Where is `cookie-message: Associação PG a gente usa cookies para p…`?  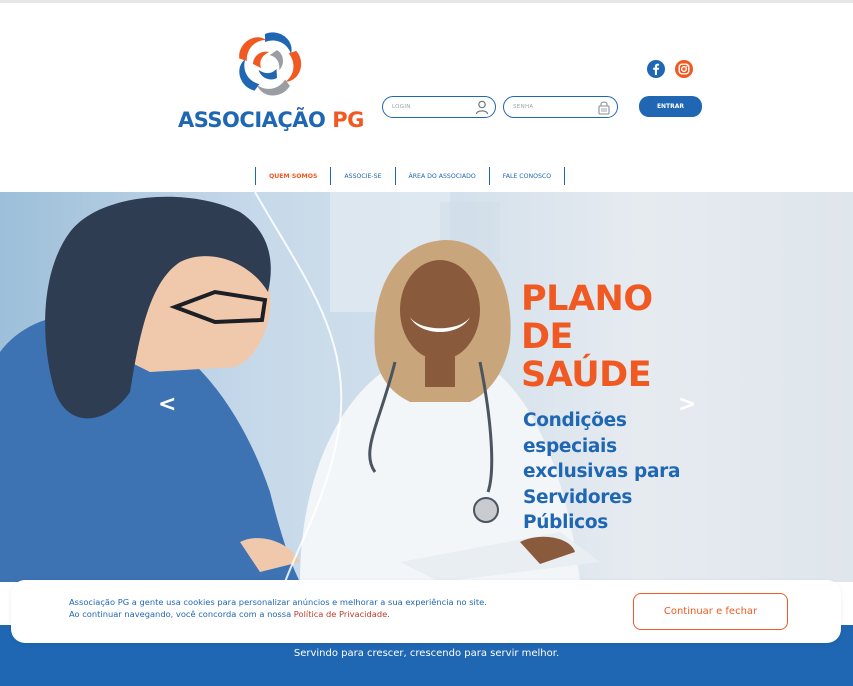 cookie-message: Associação PG a gente usa cookies para p… is located at coordinates (278, 608).